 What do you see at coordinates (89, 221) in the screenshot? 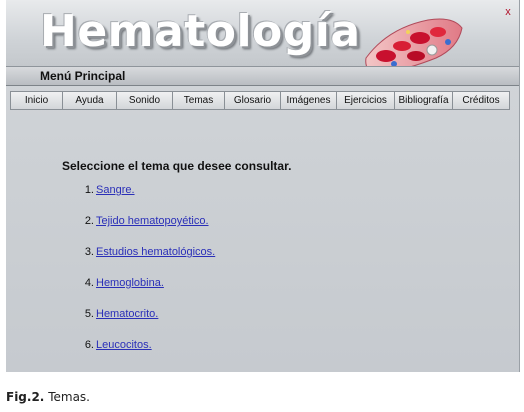
I see `topic-number: 2.` at bounding box center [89, 221].